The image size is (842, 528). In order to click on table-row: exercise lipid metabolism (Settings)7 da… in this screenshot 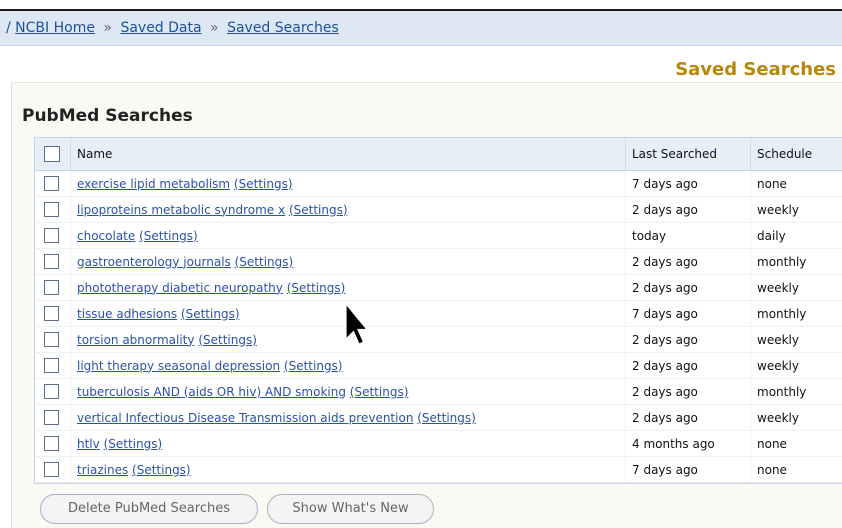, I will do `click(438, 184)`.